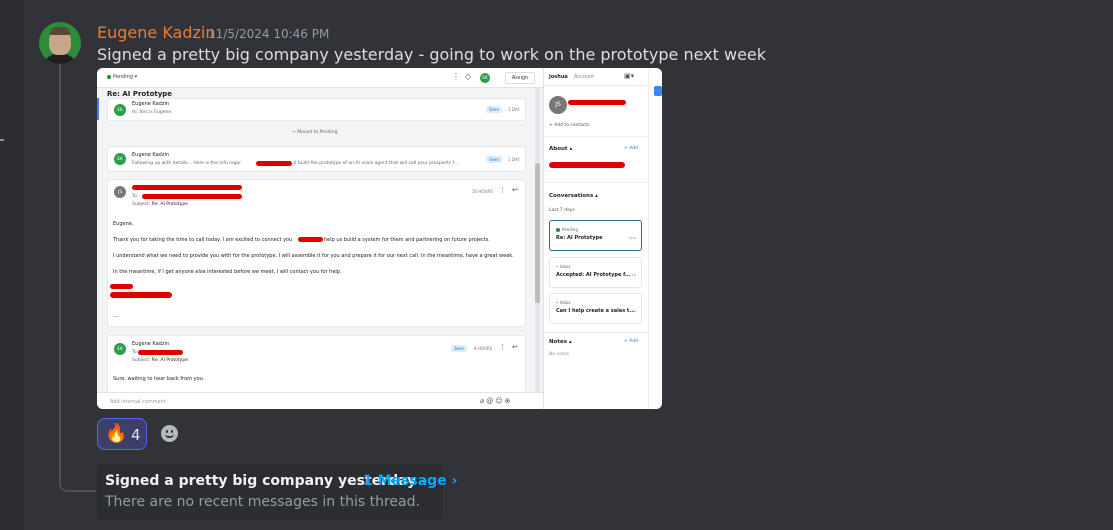  Describe the element at coordinates (2, 140) in the screenshot. I see `rail-tick` at that location.